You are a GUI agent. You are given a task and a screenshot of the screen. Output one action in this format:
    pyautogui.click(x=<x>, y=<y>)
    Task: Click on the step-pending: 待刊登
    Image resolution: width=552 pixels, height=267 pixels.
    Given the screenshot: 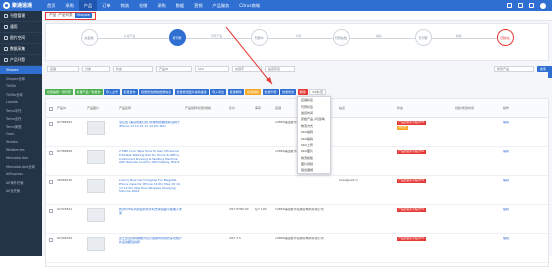 What is the action you would take?
    pyautogui.click(x=177, y=37)
    